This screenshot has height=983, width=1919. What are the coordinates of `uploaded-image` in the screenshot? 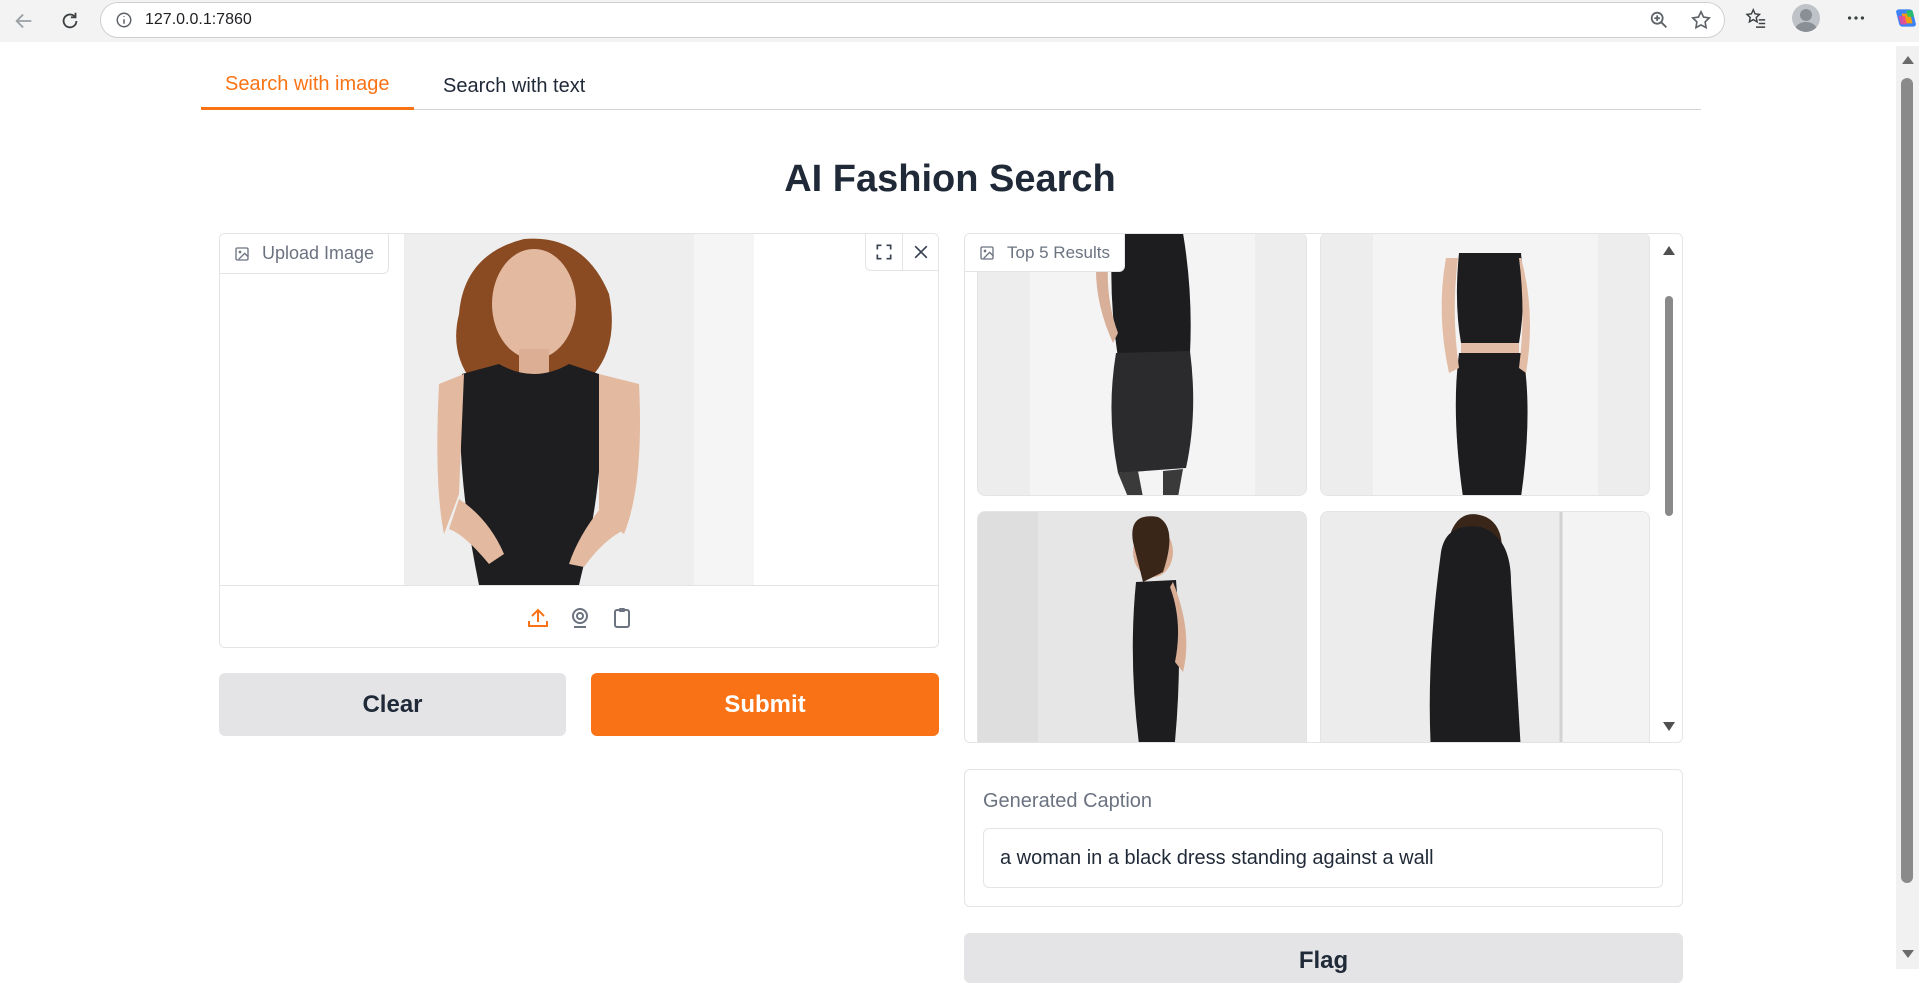 It's located at (579, 409).